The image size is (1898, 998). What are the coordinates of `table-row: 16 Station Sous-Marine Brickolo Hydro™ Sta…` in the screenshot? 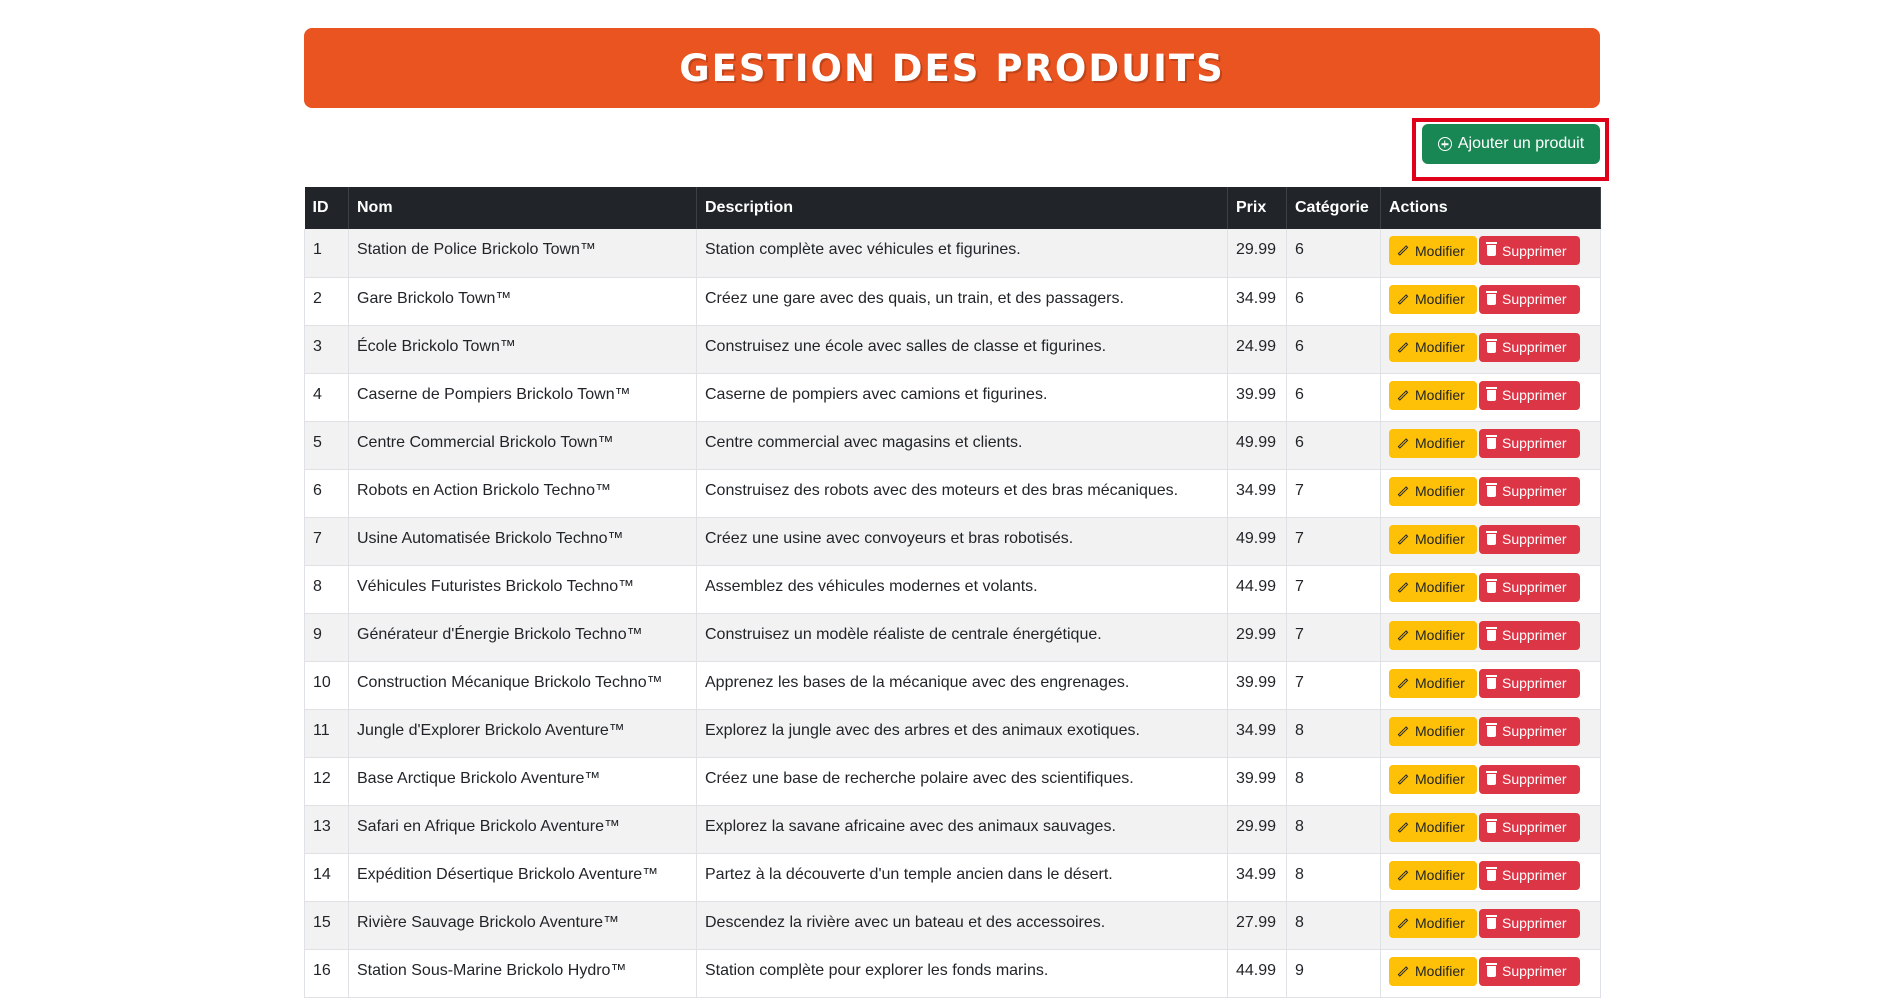 It's located at (952, 973).